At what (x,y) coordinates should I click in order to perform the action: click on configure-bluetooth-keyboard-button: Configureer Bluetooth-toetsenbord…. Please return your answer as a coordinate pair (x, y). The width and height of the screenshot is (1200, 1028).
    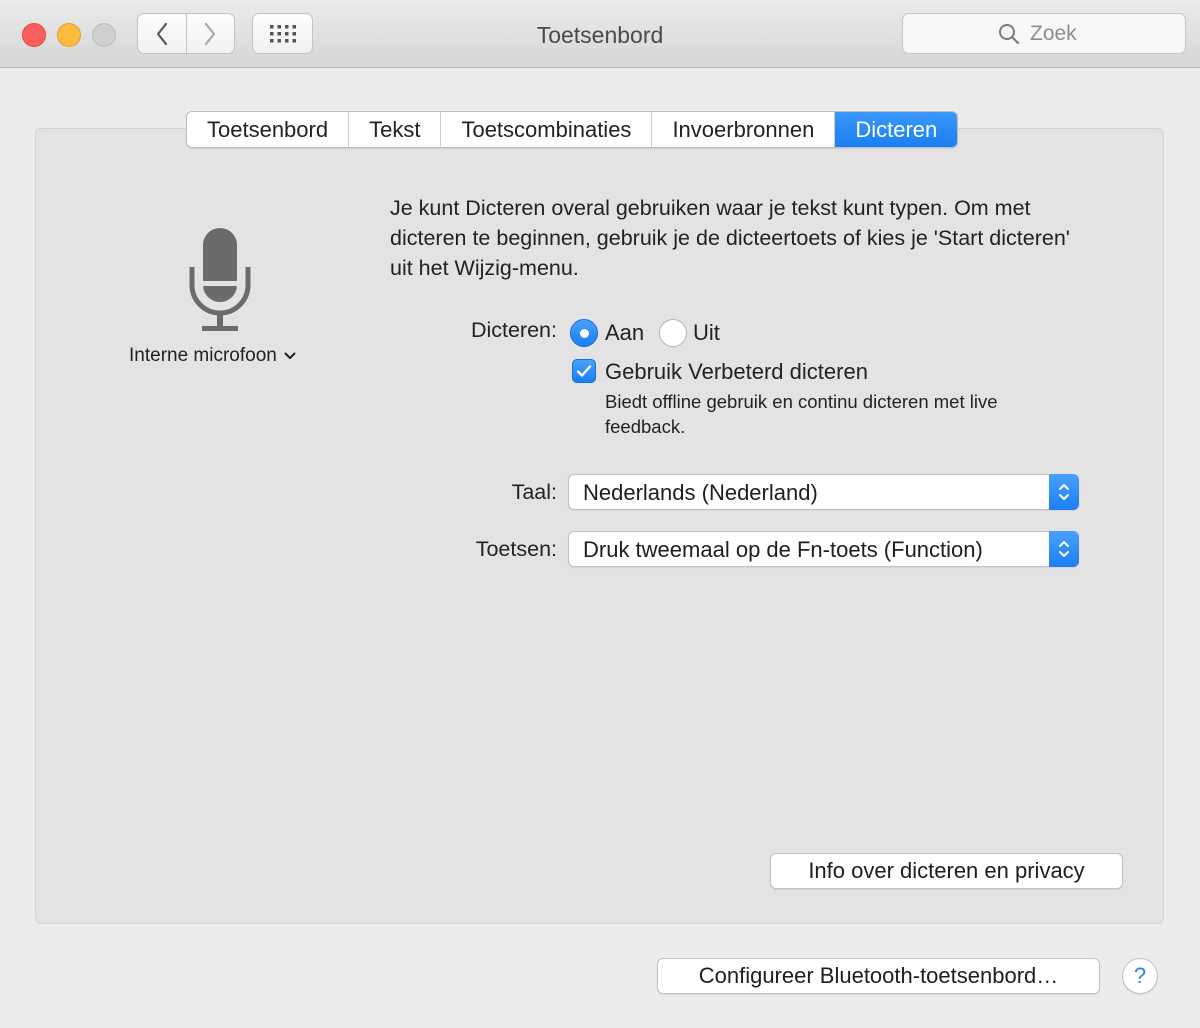
    Looking at the image, I should click on (878, 976).